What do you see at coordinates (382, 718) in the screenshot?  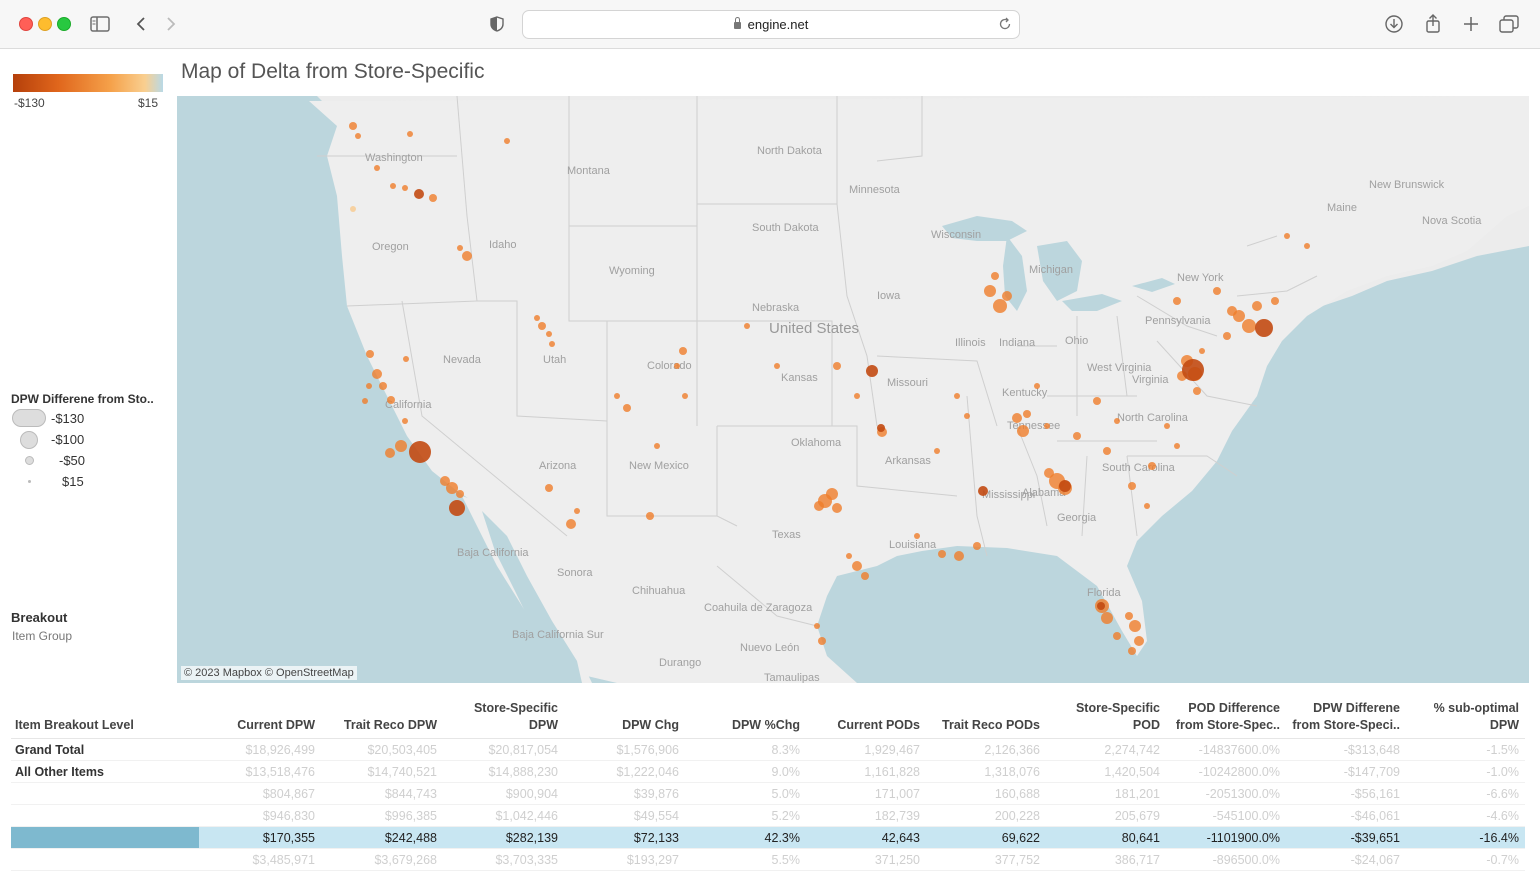 I see `column-header: Trait Reco DPW` at bounding box center [382, 718].